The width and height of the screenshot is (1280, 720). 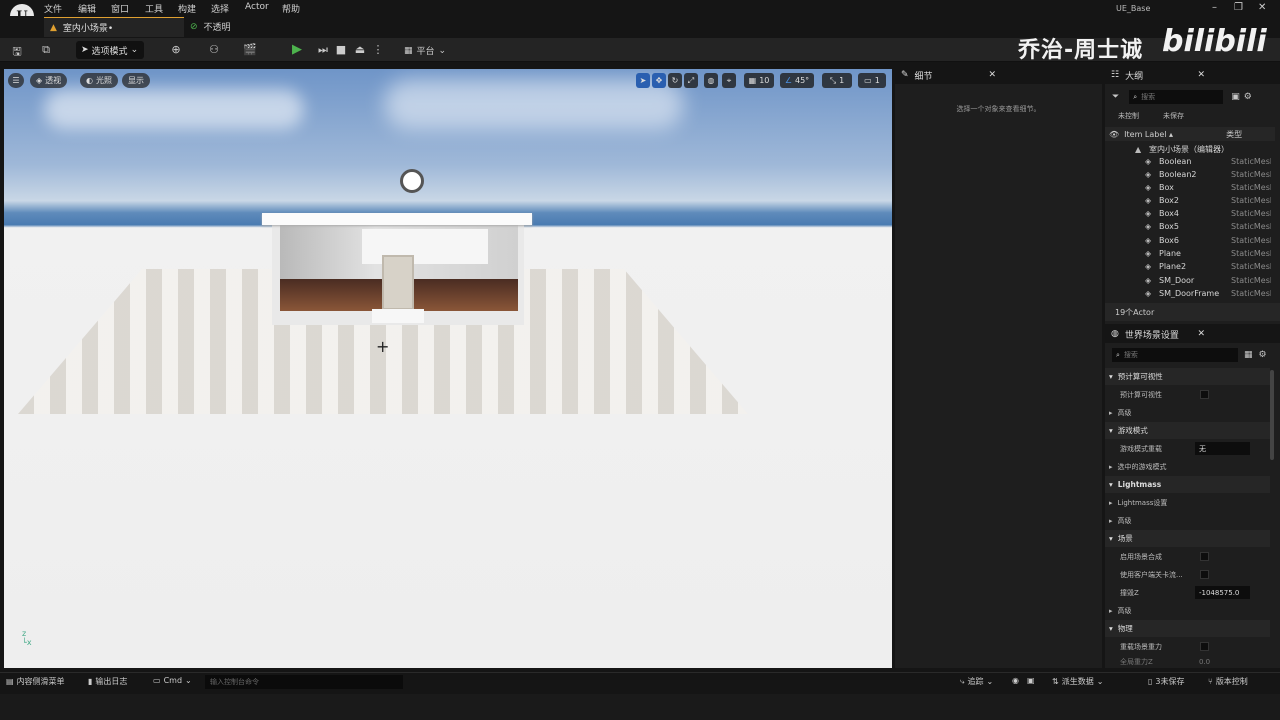 I want to click on viewport-menu-icon: ☰, so click(x=16, y=80).